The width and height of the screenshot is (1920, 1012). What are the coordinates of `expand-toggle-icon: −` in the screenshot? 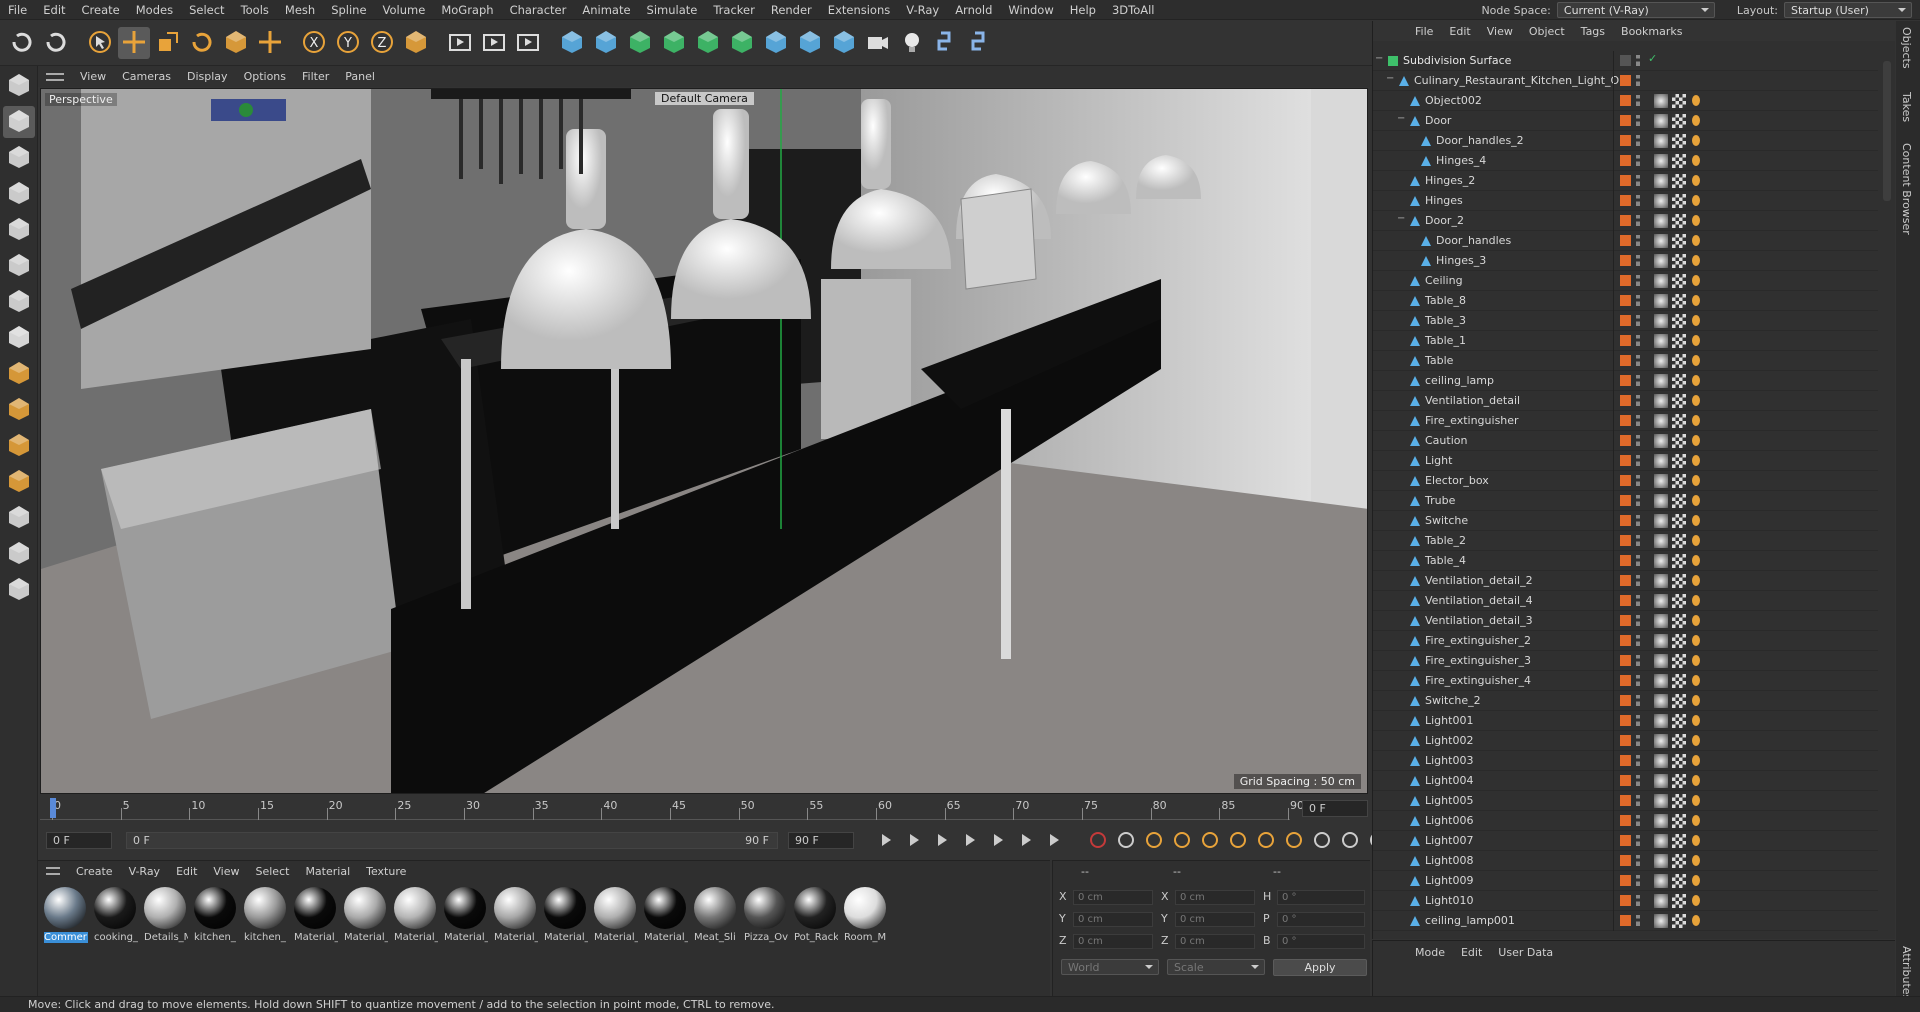 It's located at (1390, 78).